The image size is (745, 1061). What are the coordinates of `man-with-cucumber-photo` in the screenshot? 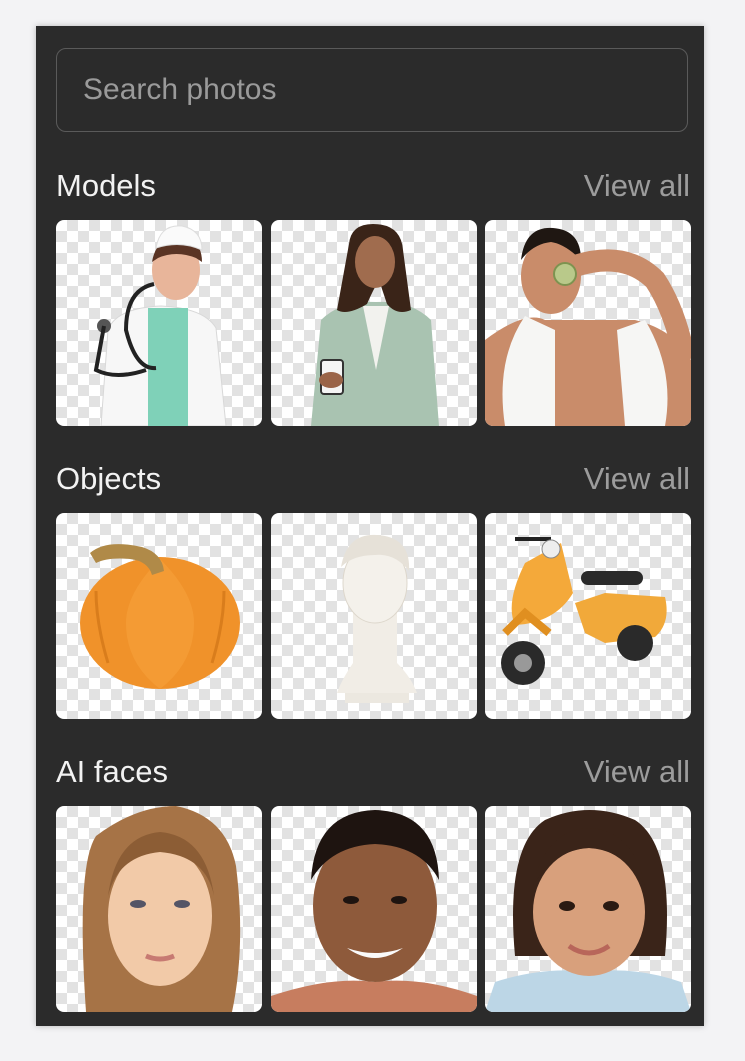 It's located at (588, 323).